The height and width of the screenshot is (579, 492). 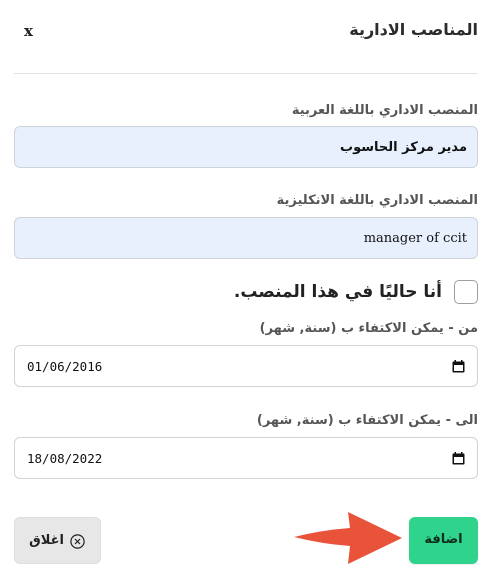 I want to click on position-ar-input, so click(x=246, y=147).